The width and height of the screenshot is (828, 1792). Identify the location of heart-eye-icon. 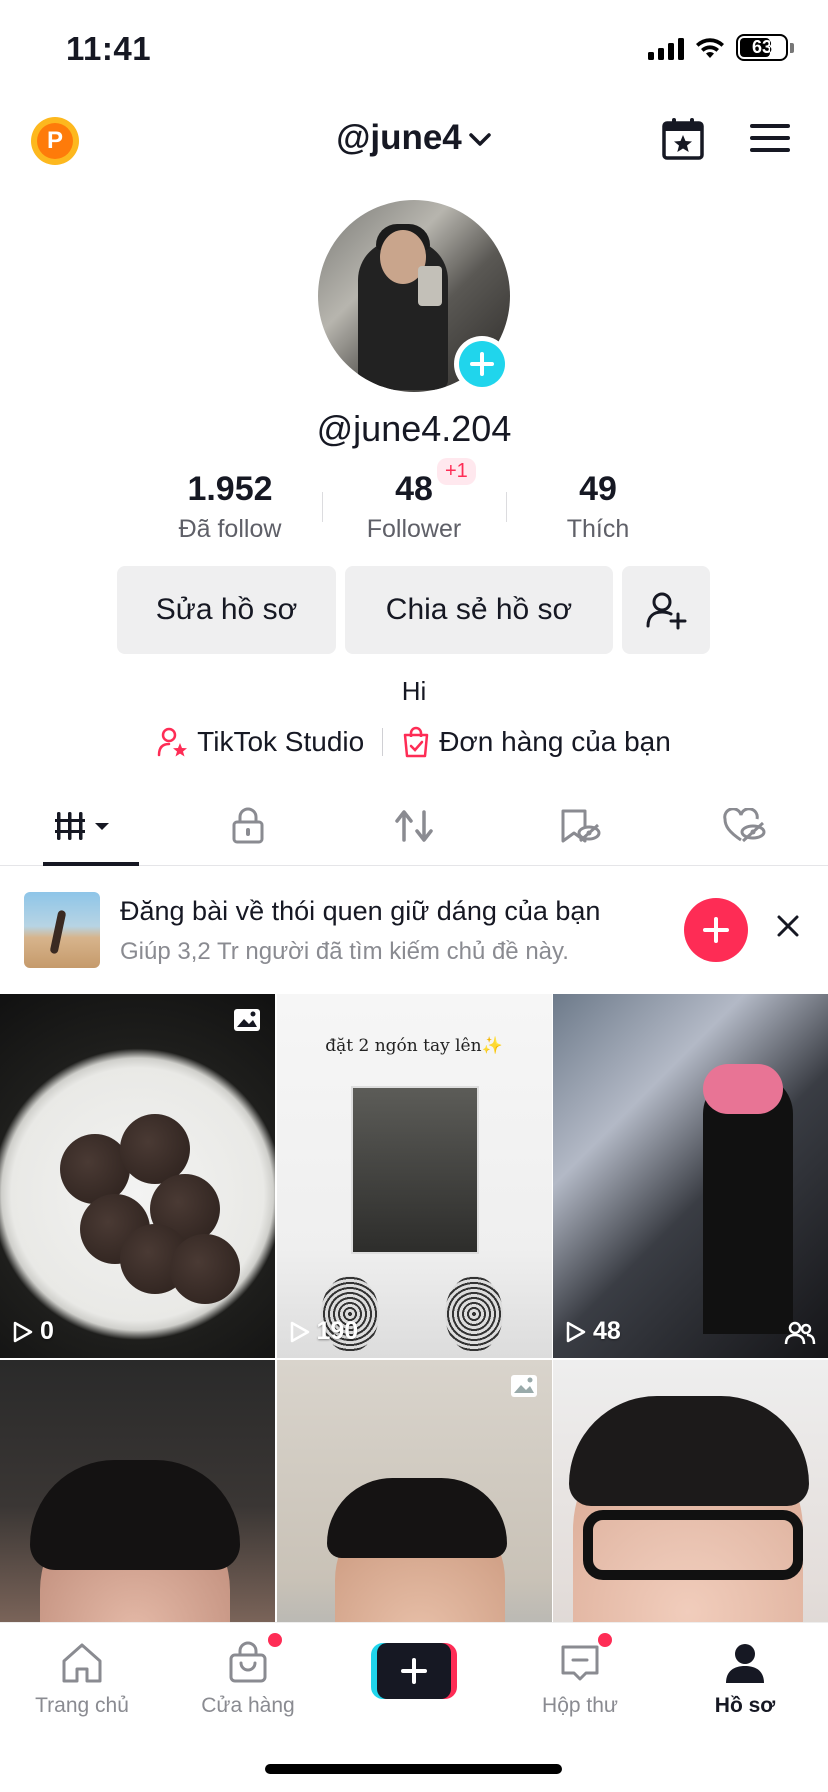
(744, 824).